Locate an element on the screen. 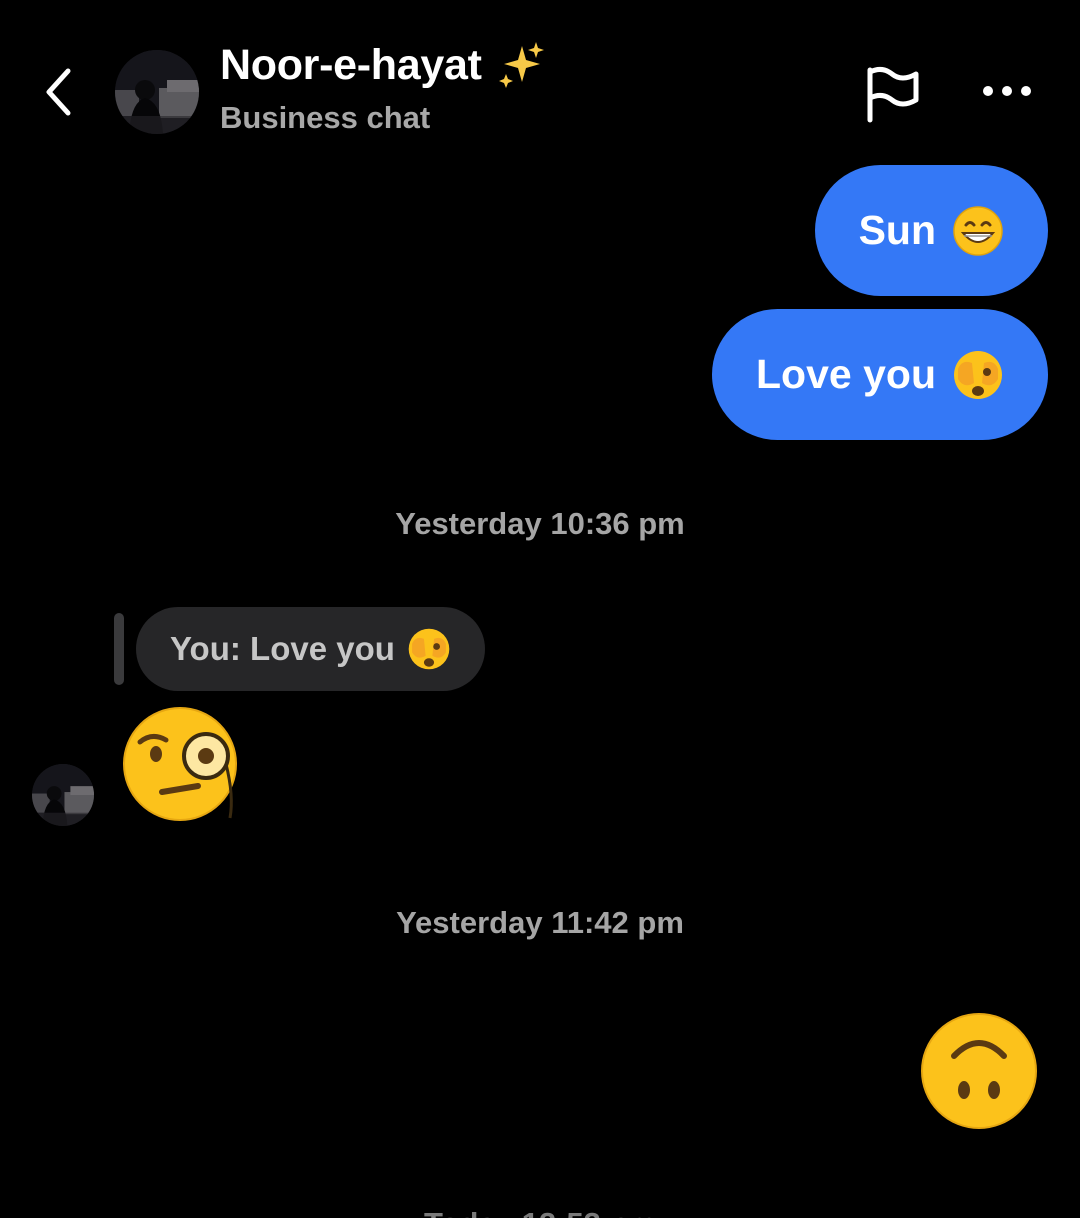 The image size is (1080, 1218). contact-name-row: Noor-e-hayat is located at coordinates (383, 65).